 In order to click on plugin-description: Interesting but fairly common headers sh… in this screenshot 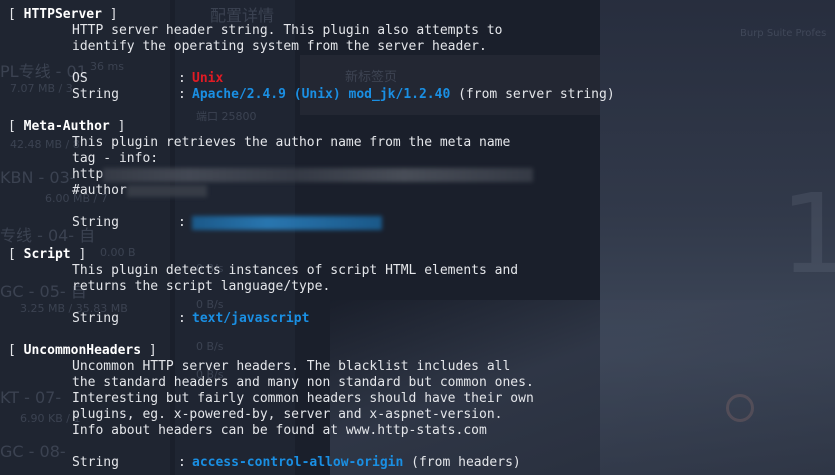, I will do `click(303, 398)`.